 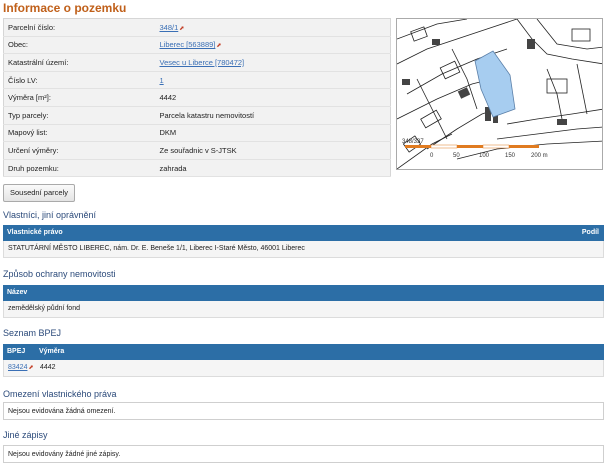 I want to click on area-value: 4442, so click(x=273, y=97).